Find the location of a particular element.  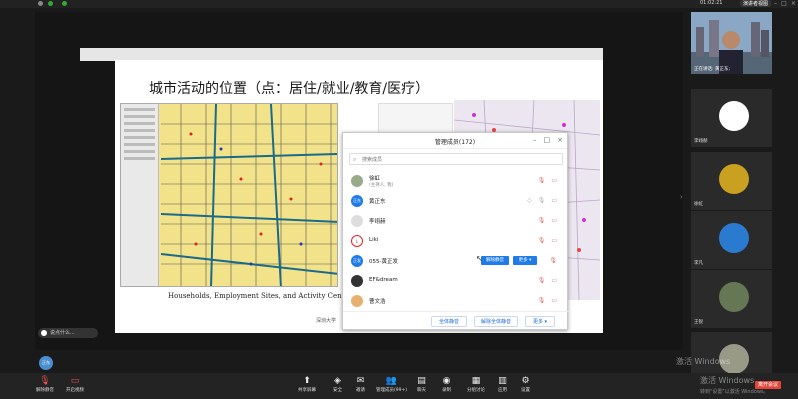

map-legend is located at coordinates (140, 195).